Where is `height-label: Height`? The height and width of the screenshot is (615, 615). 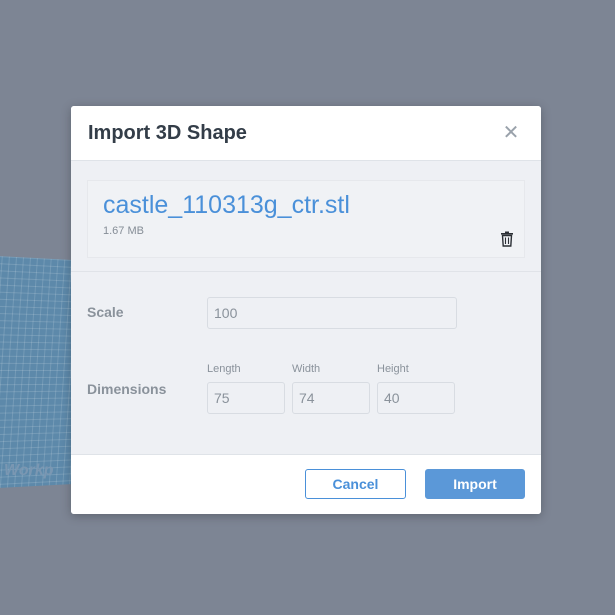
height-label: Height is located at coordinates (393, 369).